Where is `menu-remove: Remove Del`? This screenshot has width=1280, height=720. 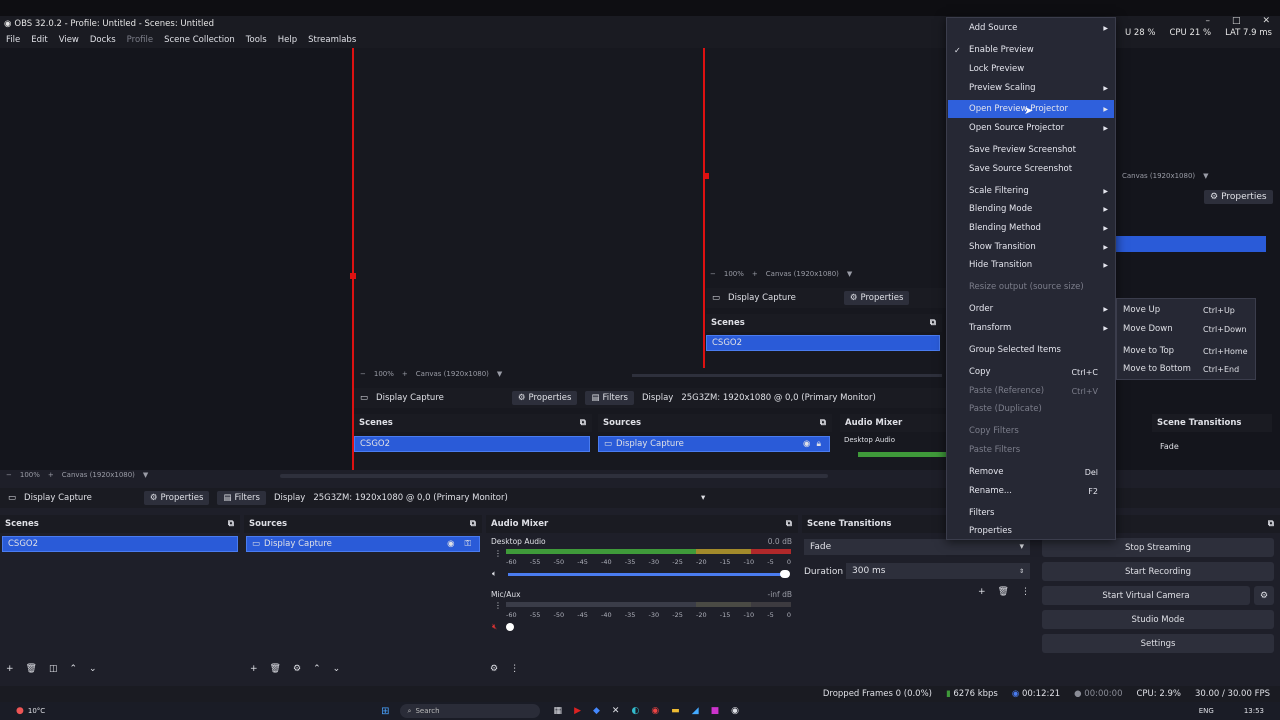
menu-remove: Remove Del is located at coordinates (1031, 472).